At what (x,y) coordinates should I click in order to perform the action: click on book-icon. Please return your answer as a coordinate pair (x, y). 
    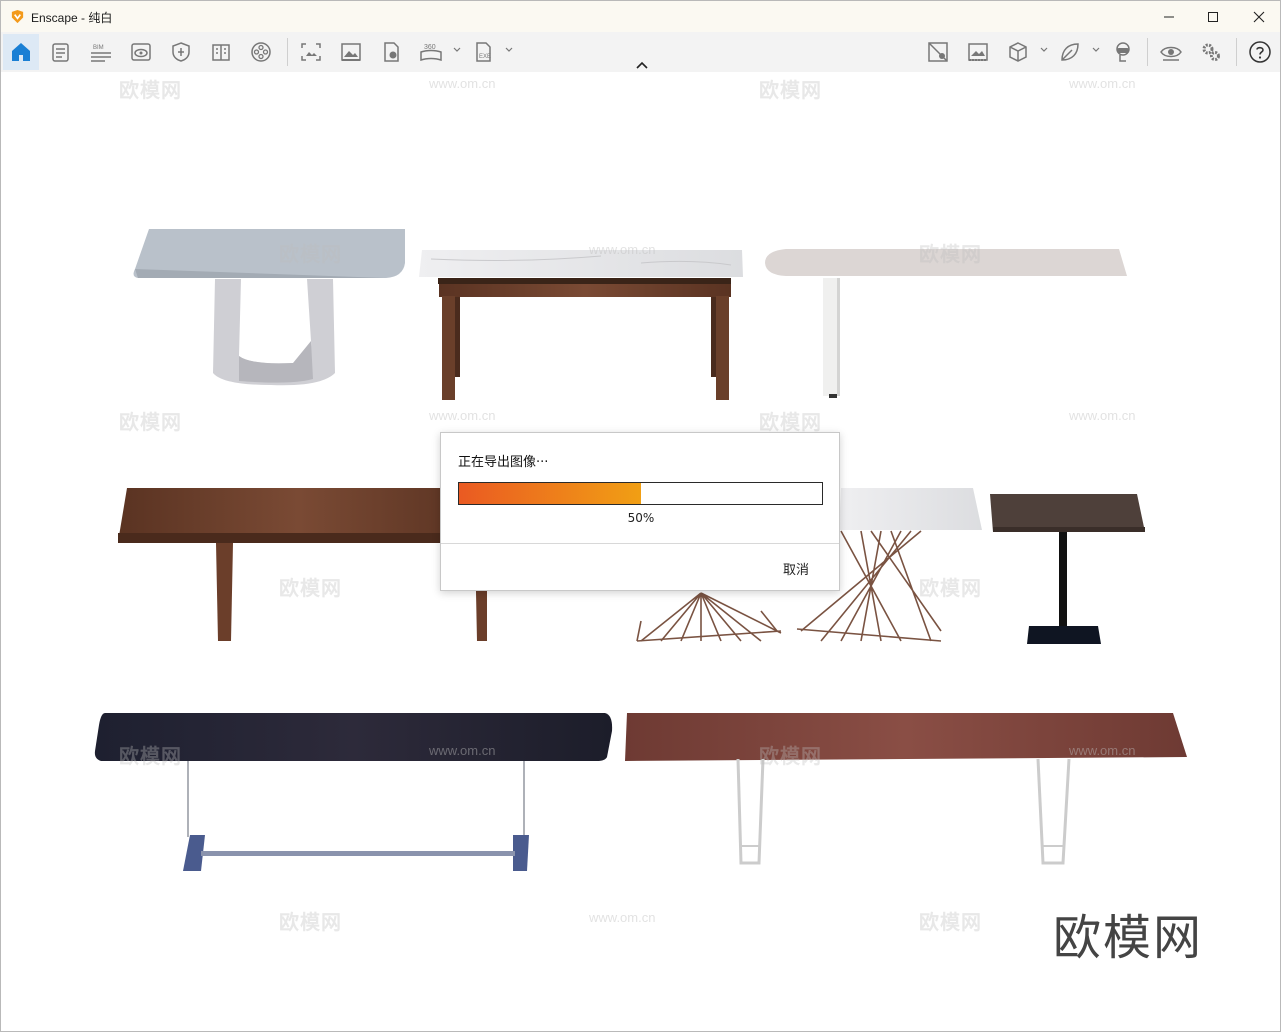
    Looking at the image, I should click on (221, 52).